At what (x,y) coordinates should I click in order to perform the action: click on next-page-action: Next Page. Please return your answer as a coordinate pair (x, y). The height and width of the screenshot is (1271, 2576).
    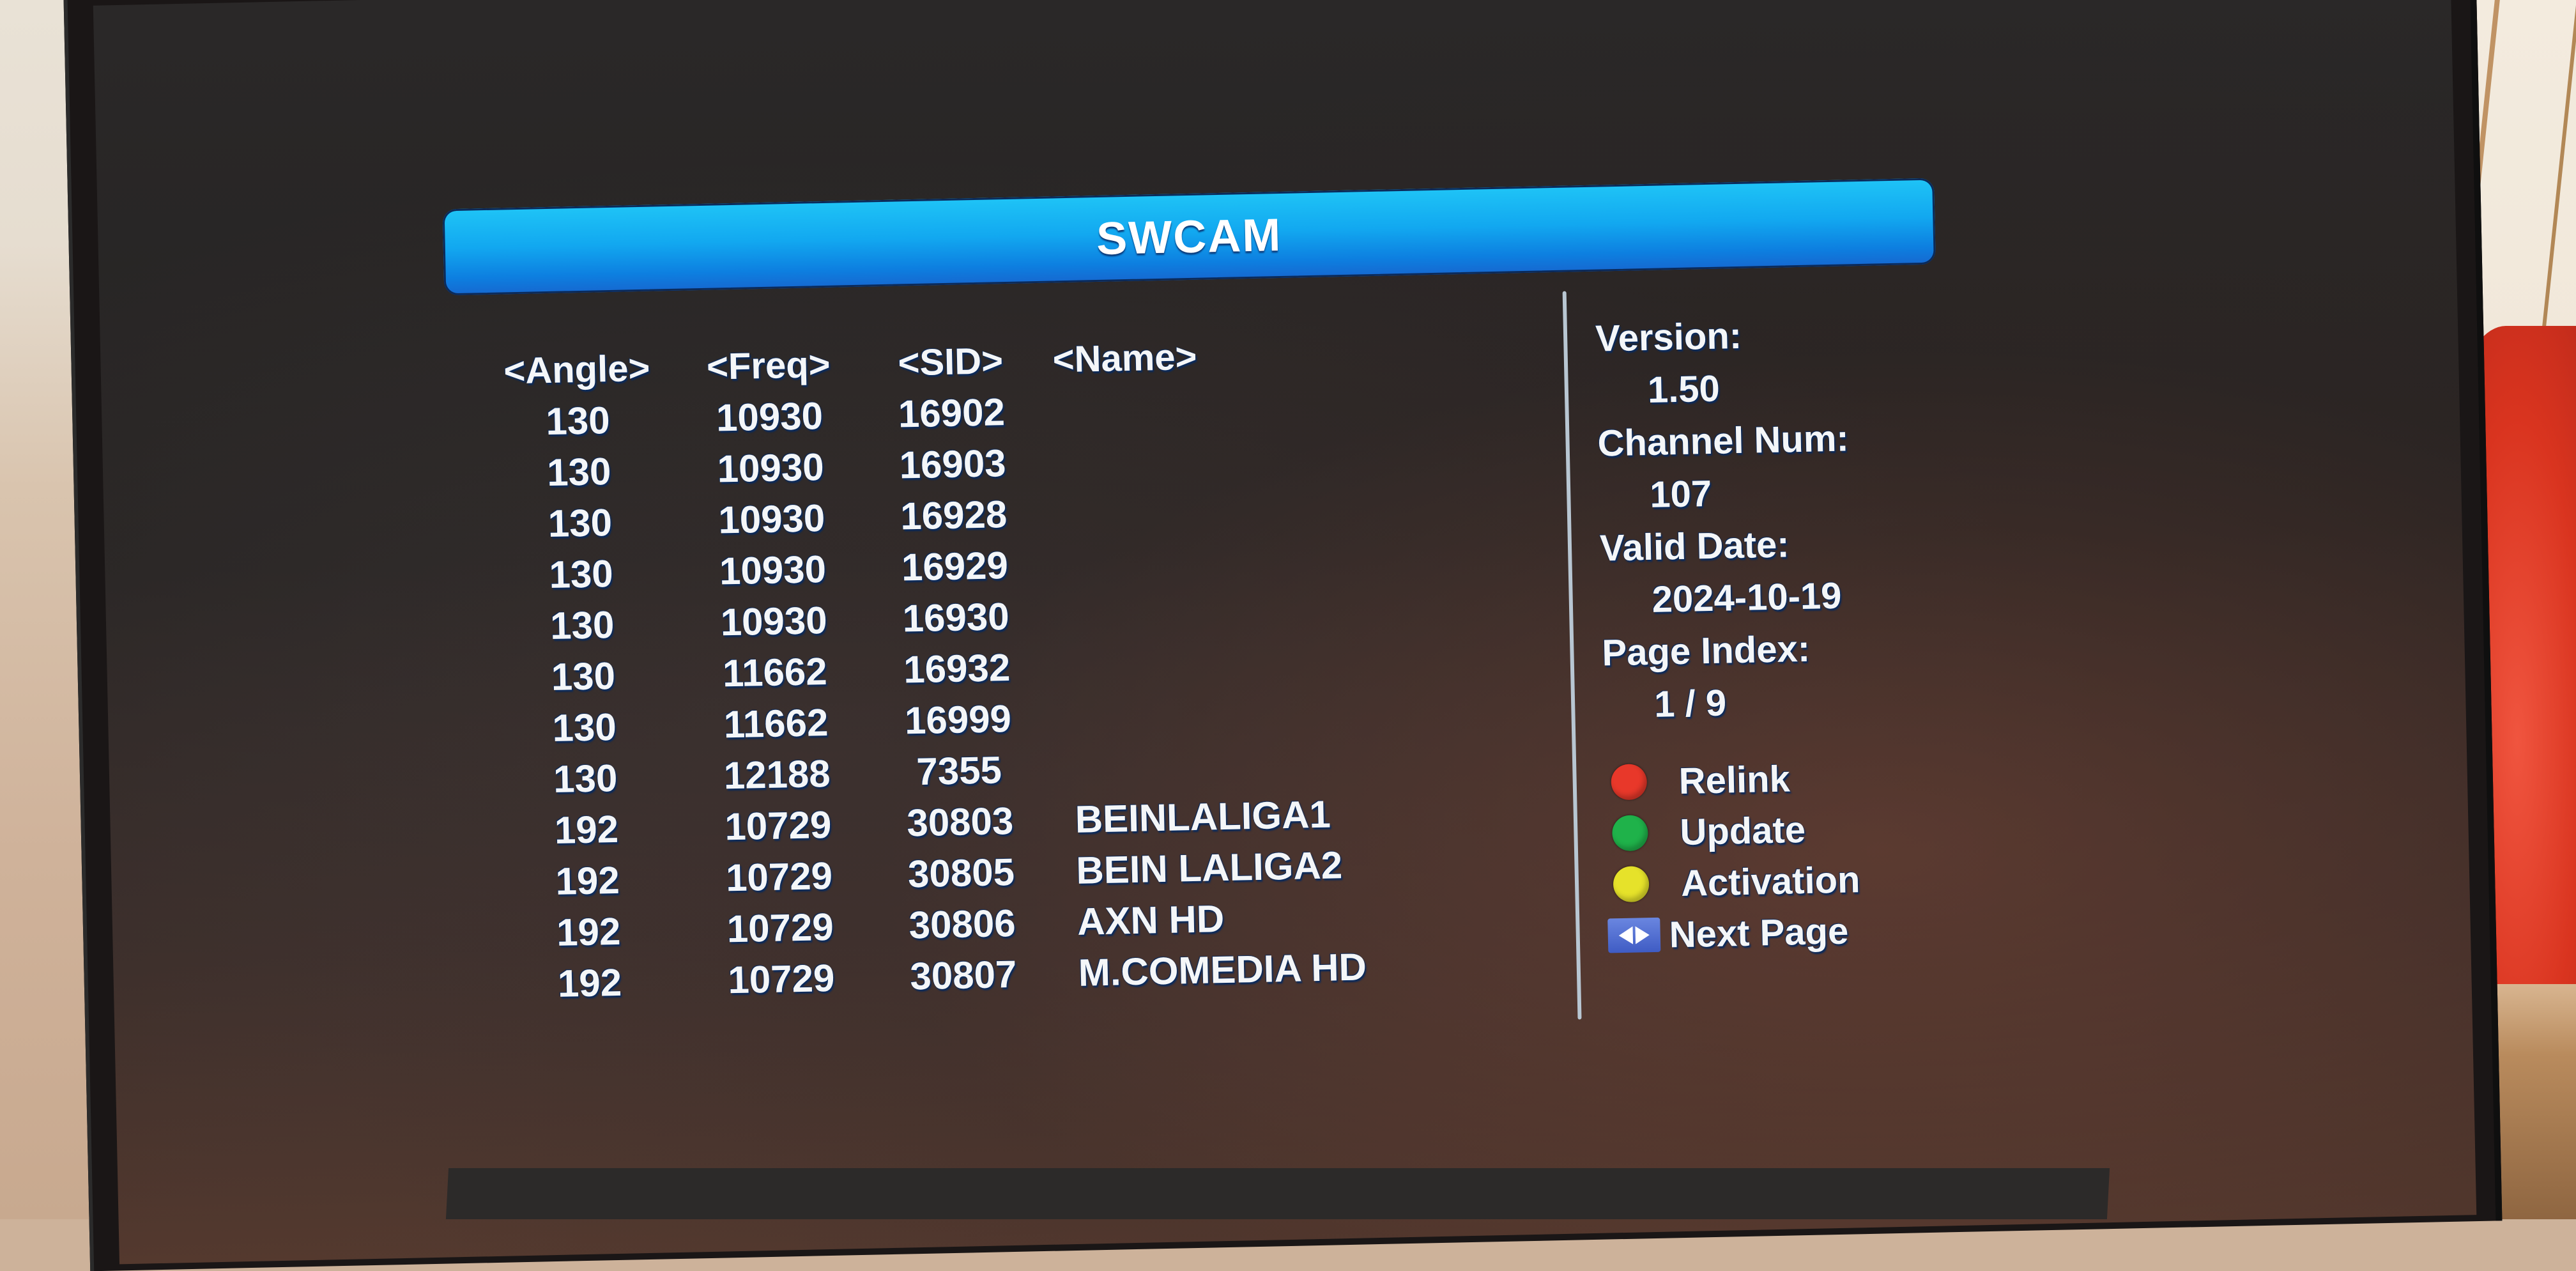
    Looking at the image, I should click on (1734, 933).